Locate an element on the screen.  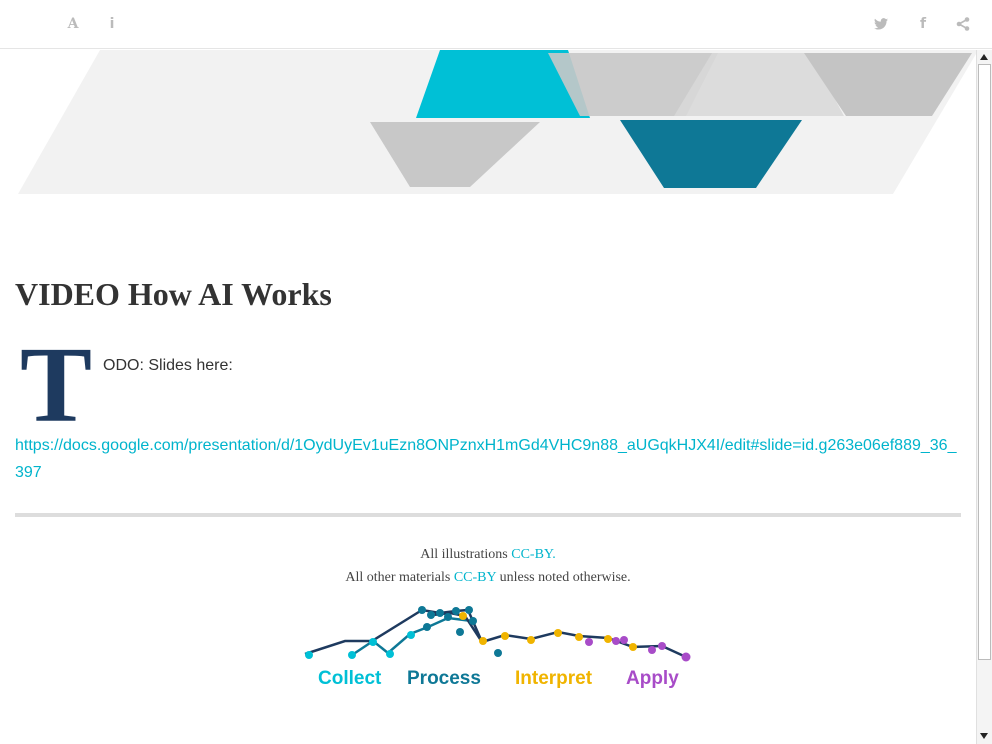
cc-by-materials-link: CC-BY is located at coordinates (475, 577).